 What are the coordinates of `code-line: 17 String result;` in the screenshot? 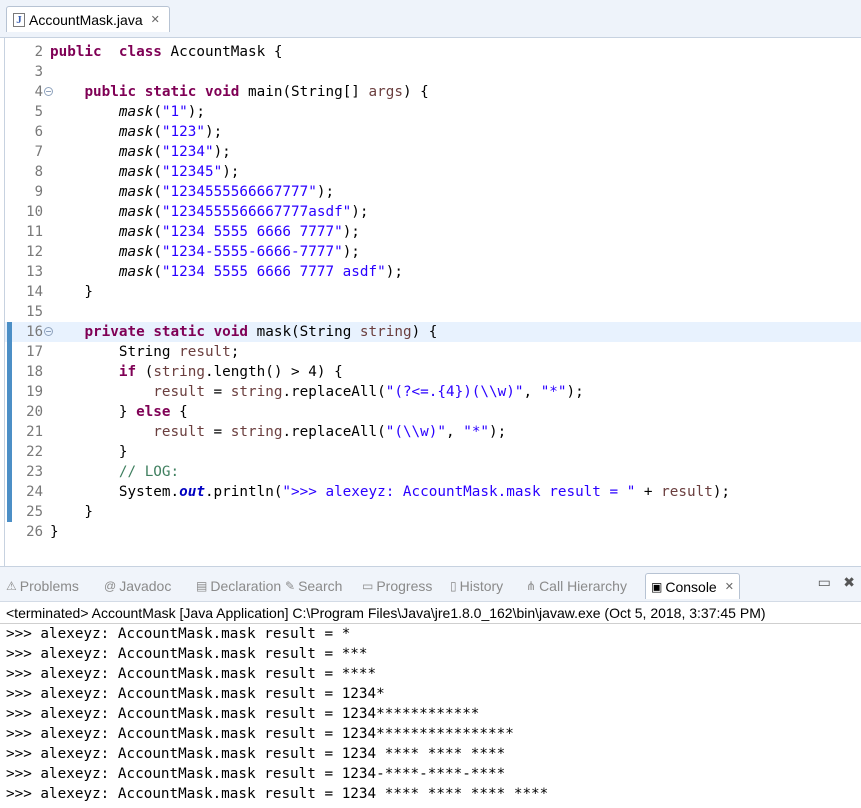 It's located at (433, 352).